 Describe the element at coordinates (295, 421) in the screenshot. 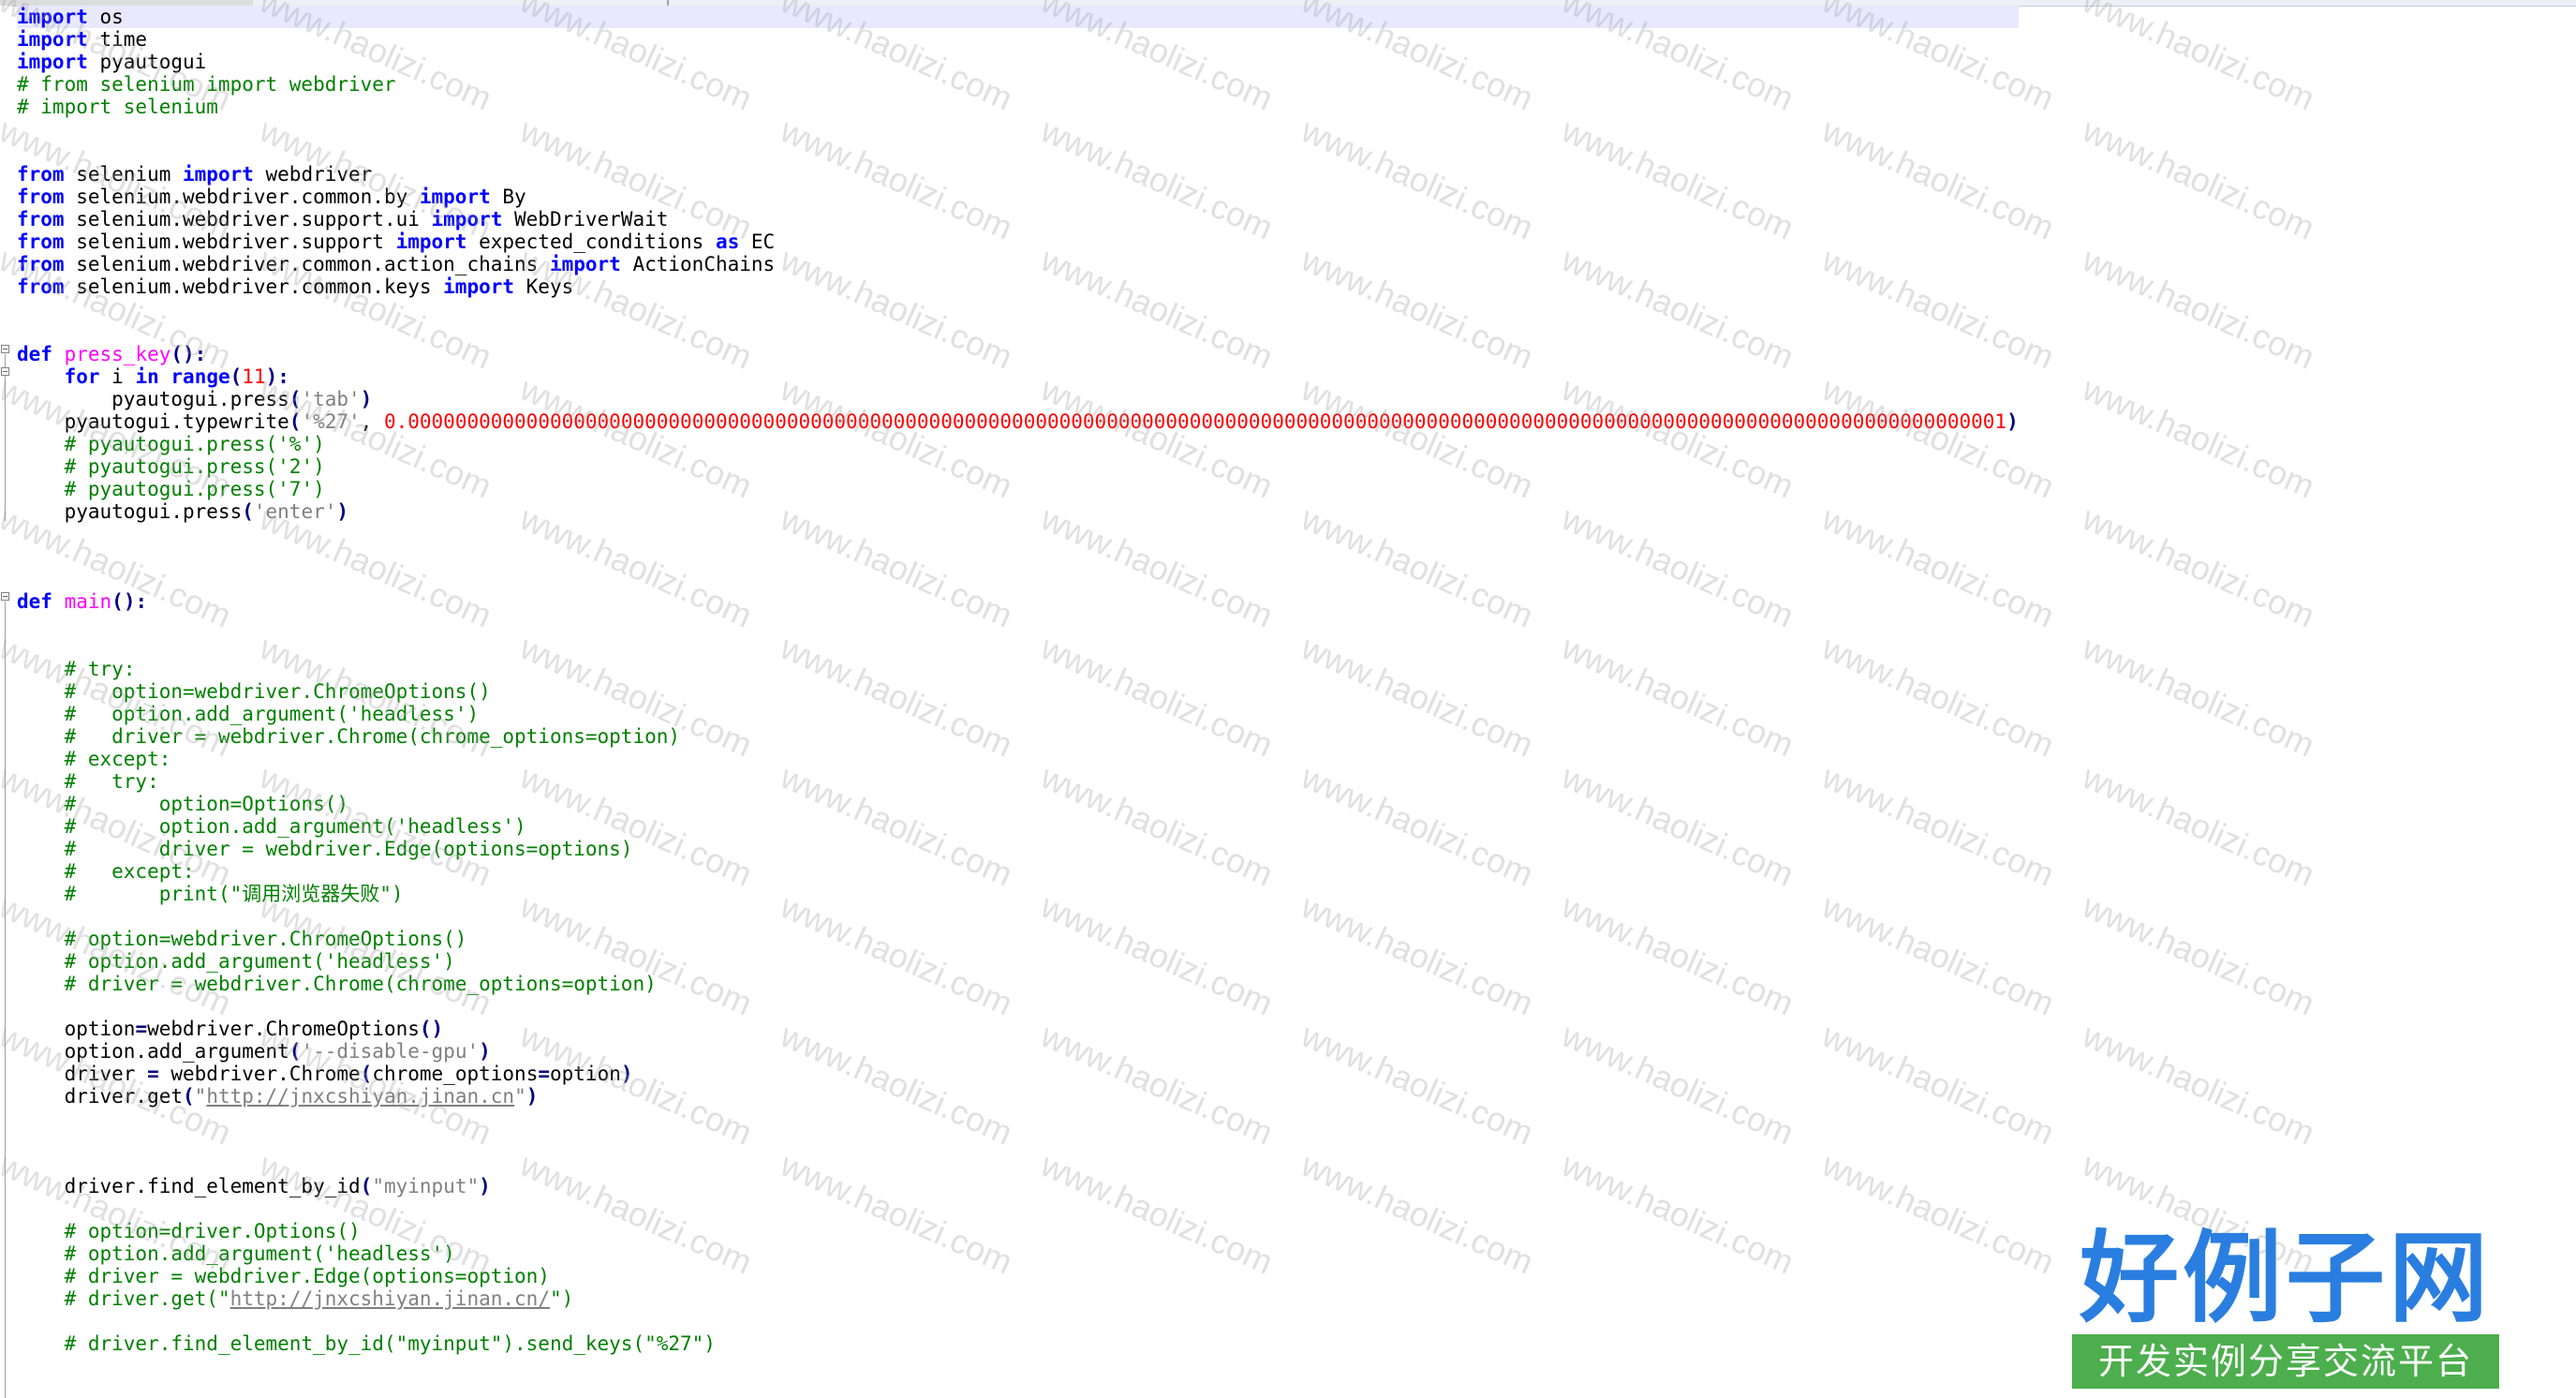

I see `code-token-op: (` at that location.